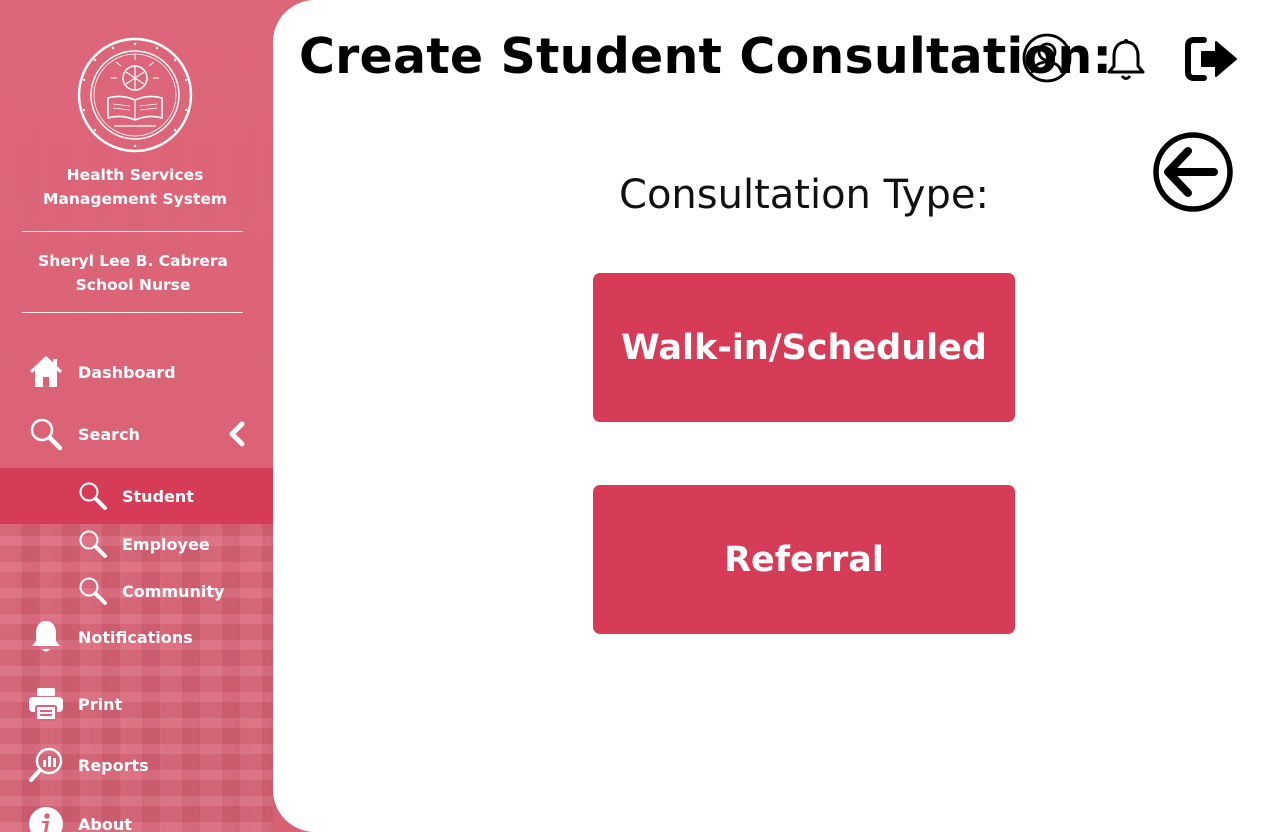  Describe the element at coordinates (166, 544) in the screenshot. I see `sidebar-subitem-label: Employee` at that location.